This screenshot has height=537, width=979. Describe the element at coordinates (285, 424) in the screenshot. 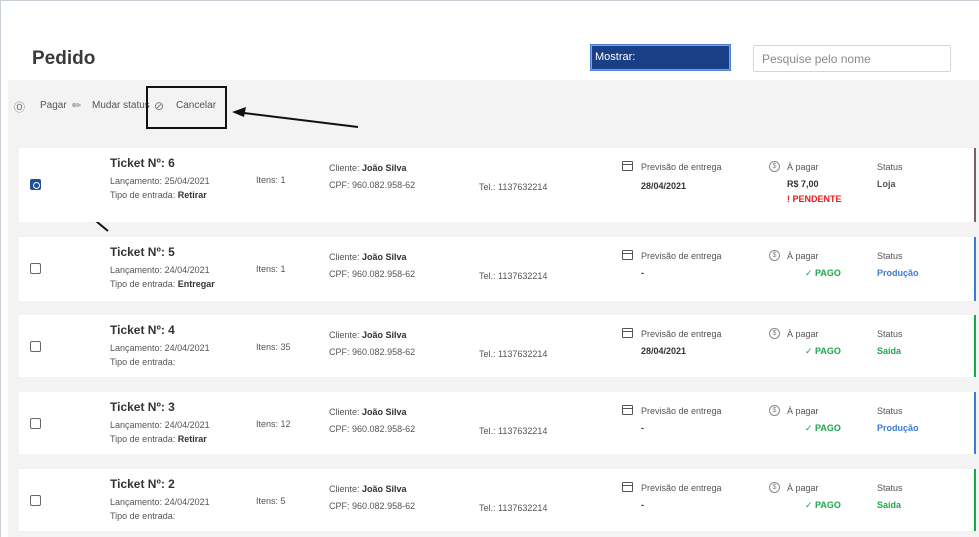

I see `itens-value: 12` at that location.